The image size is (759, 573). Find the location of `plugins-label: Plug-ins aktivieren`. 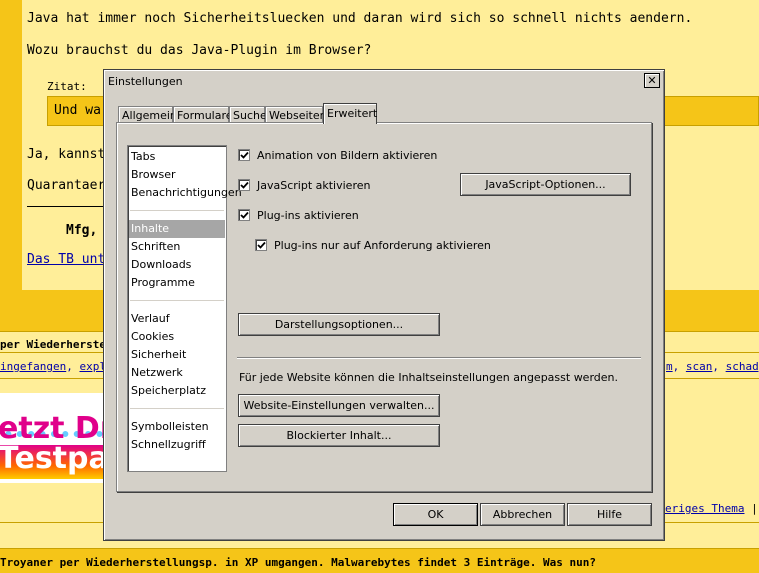

plugins-label: Plug-ins aktivieren is located at coordinates (308, 215).